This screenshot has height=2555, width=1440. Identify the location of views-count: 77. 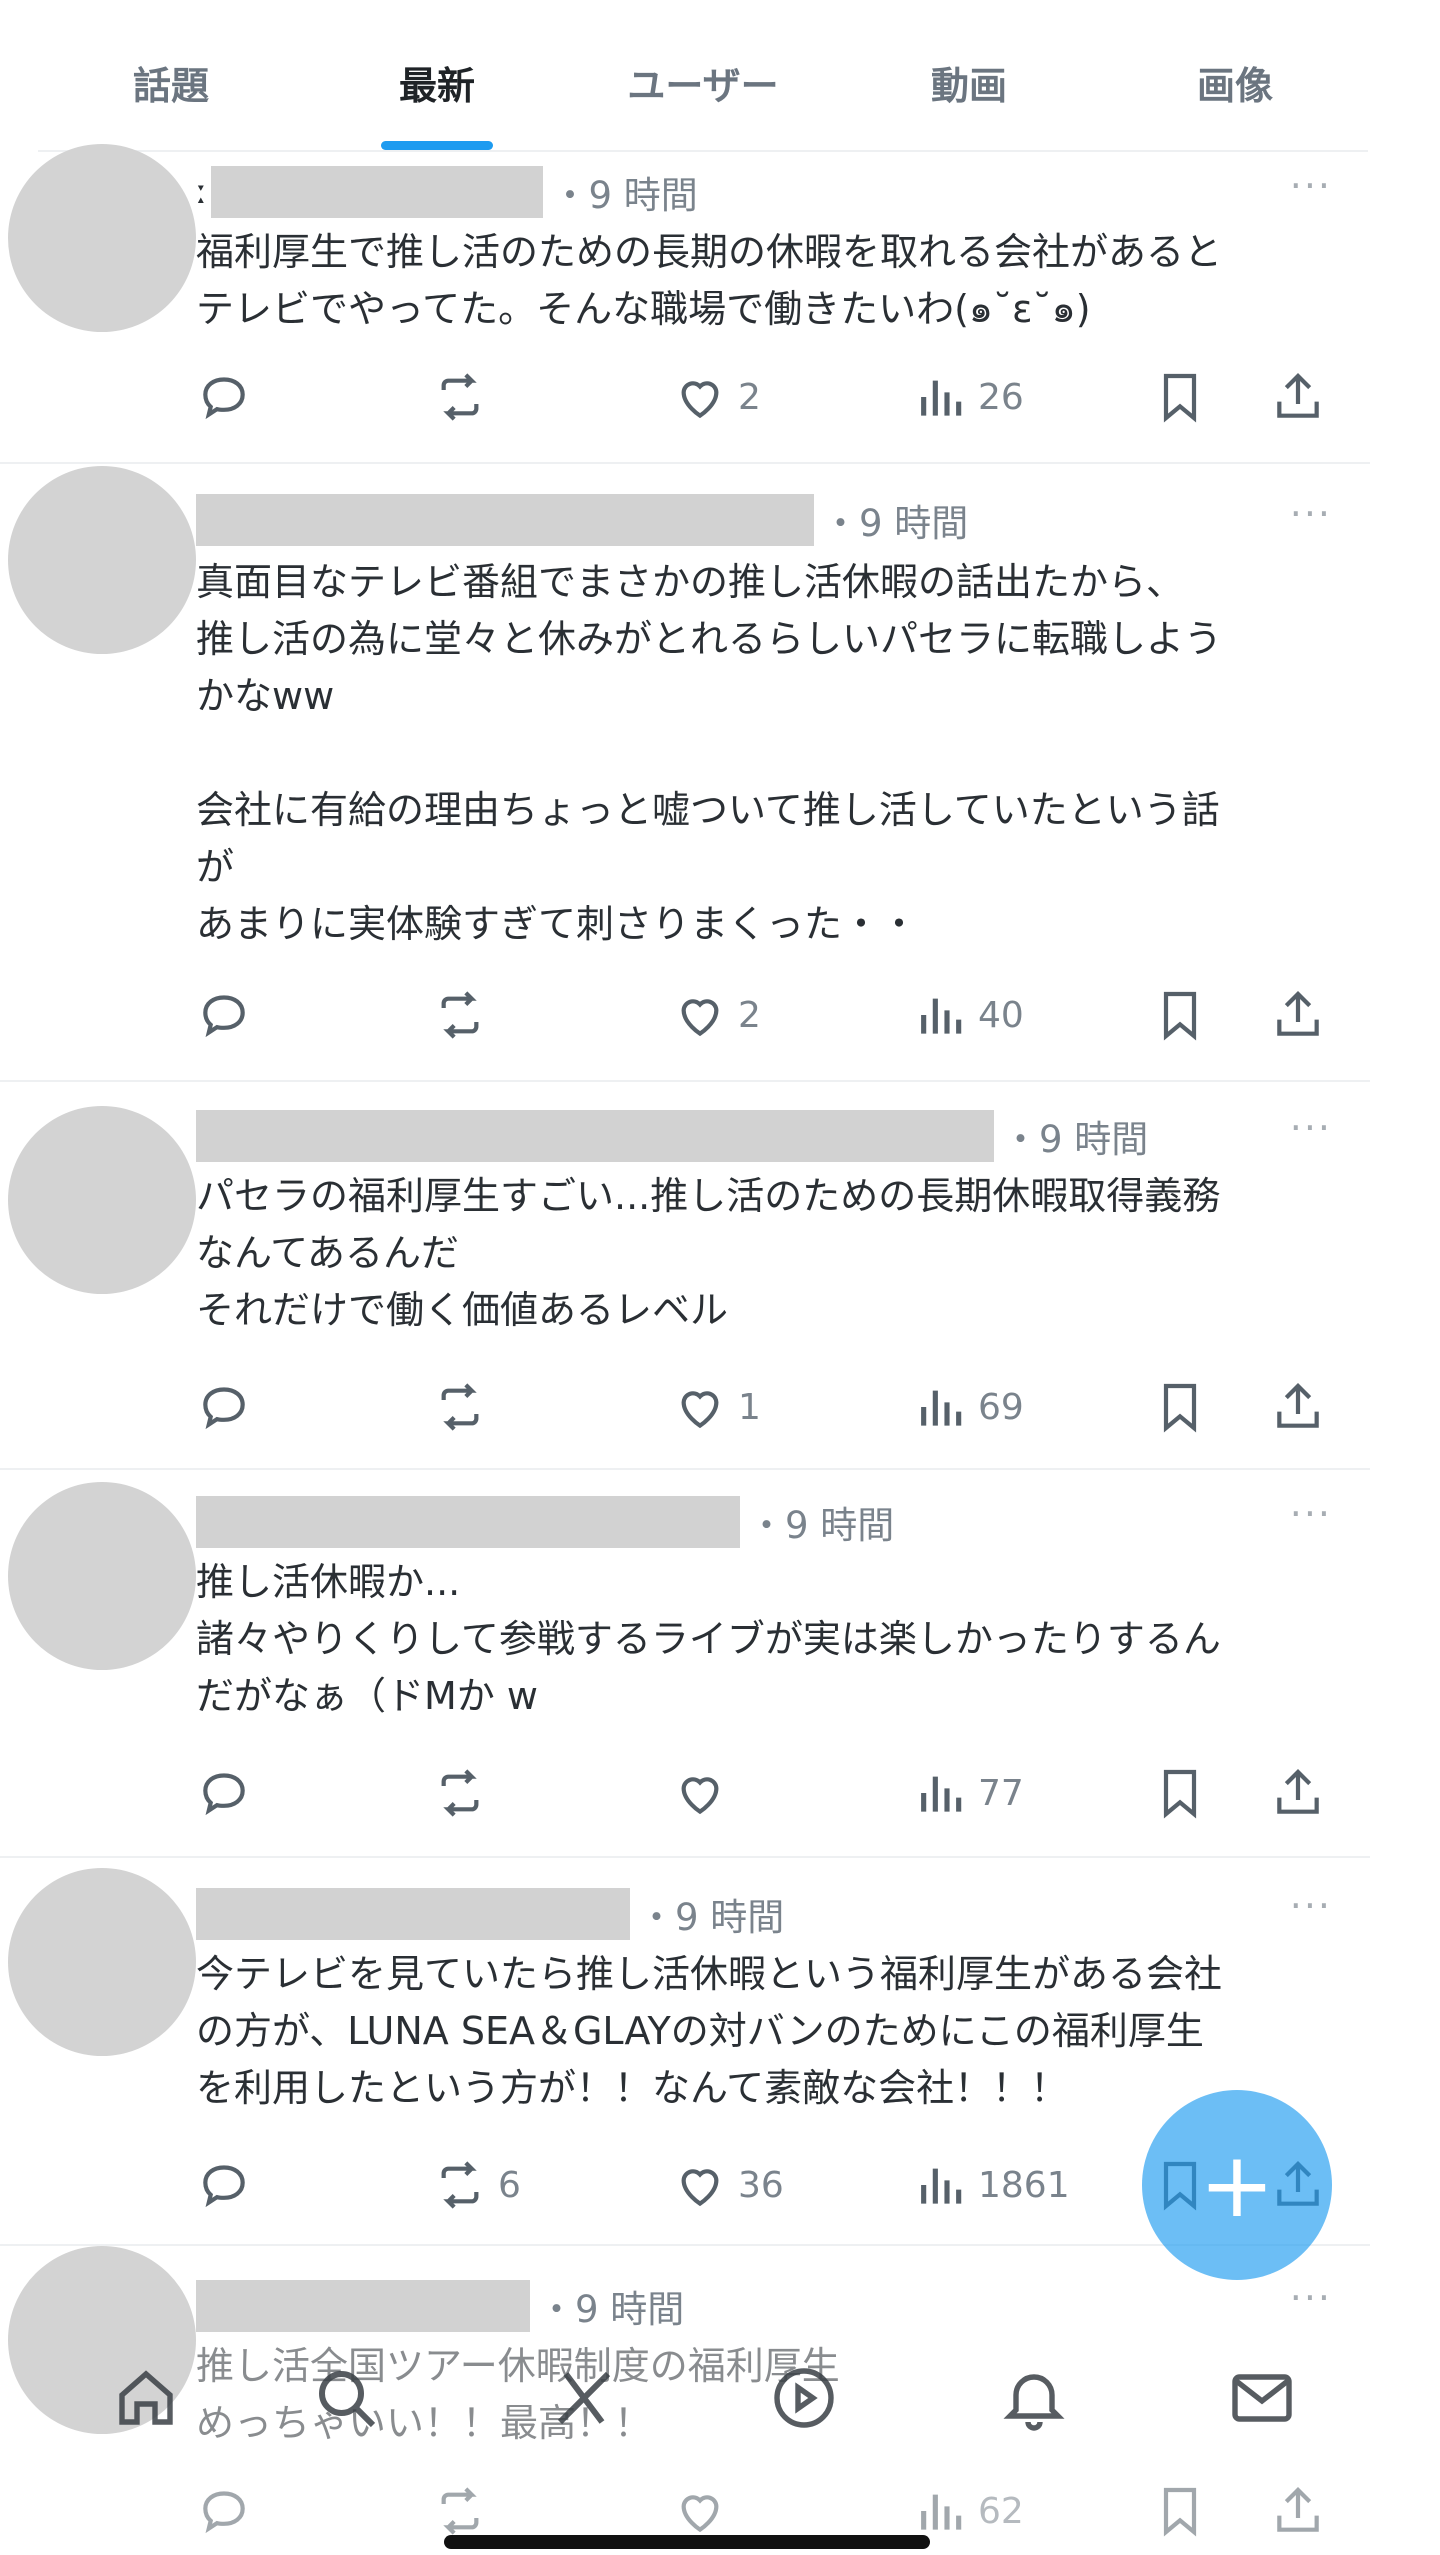
(1001, 1793).